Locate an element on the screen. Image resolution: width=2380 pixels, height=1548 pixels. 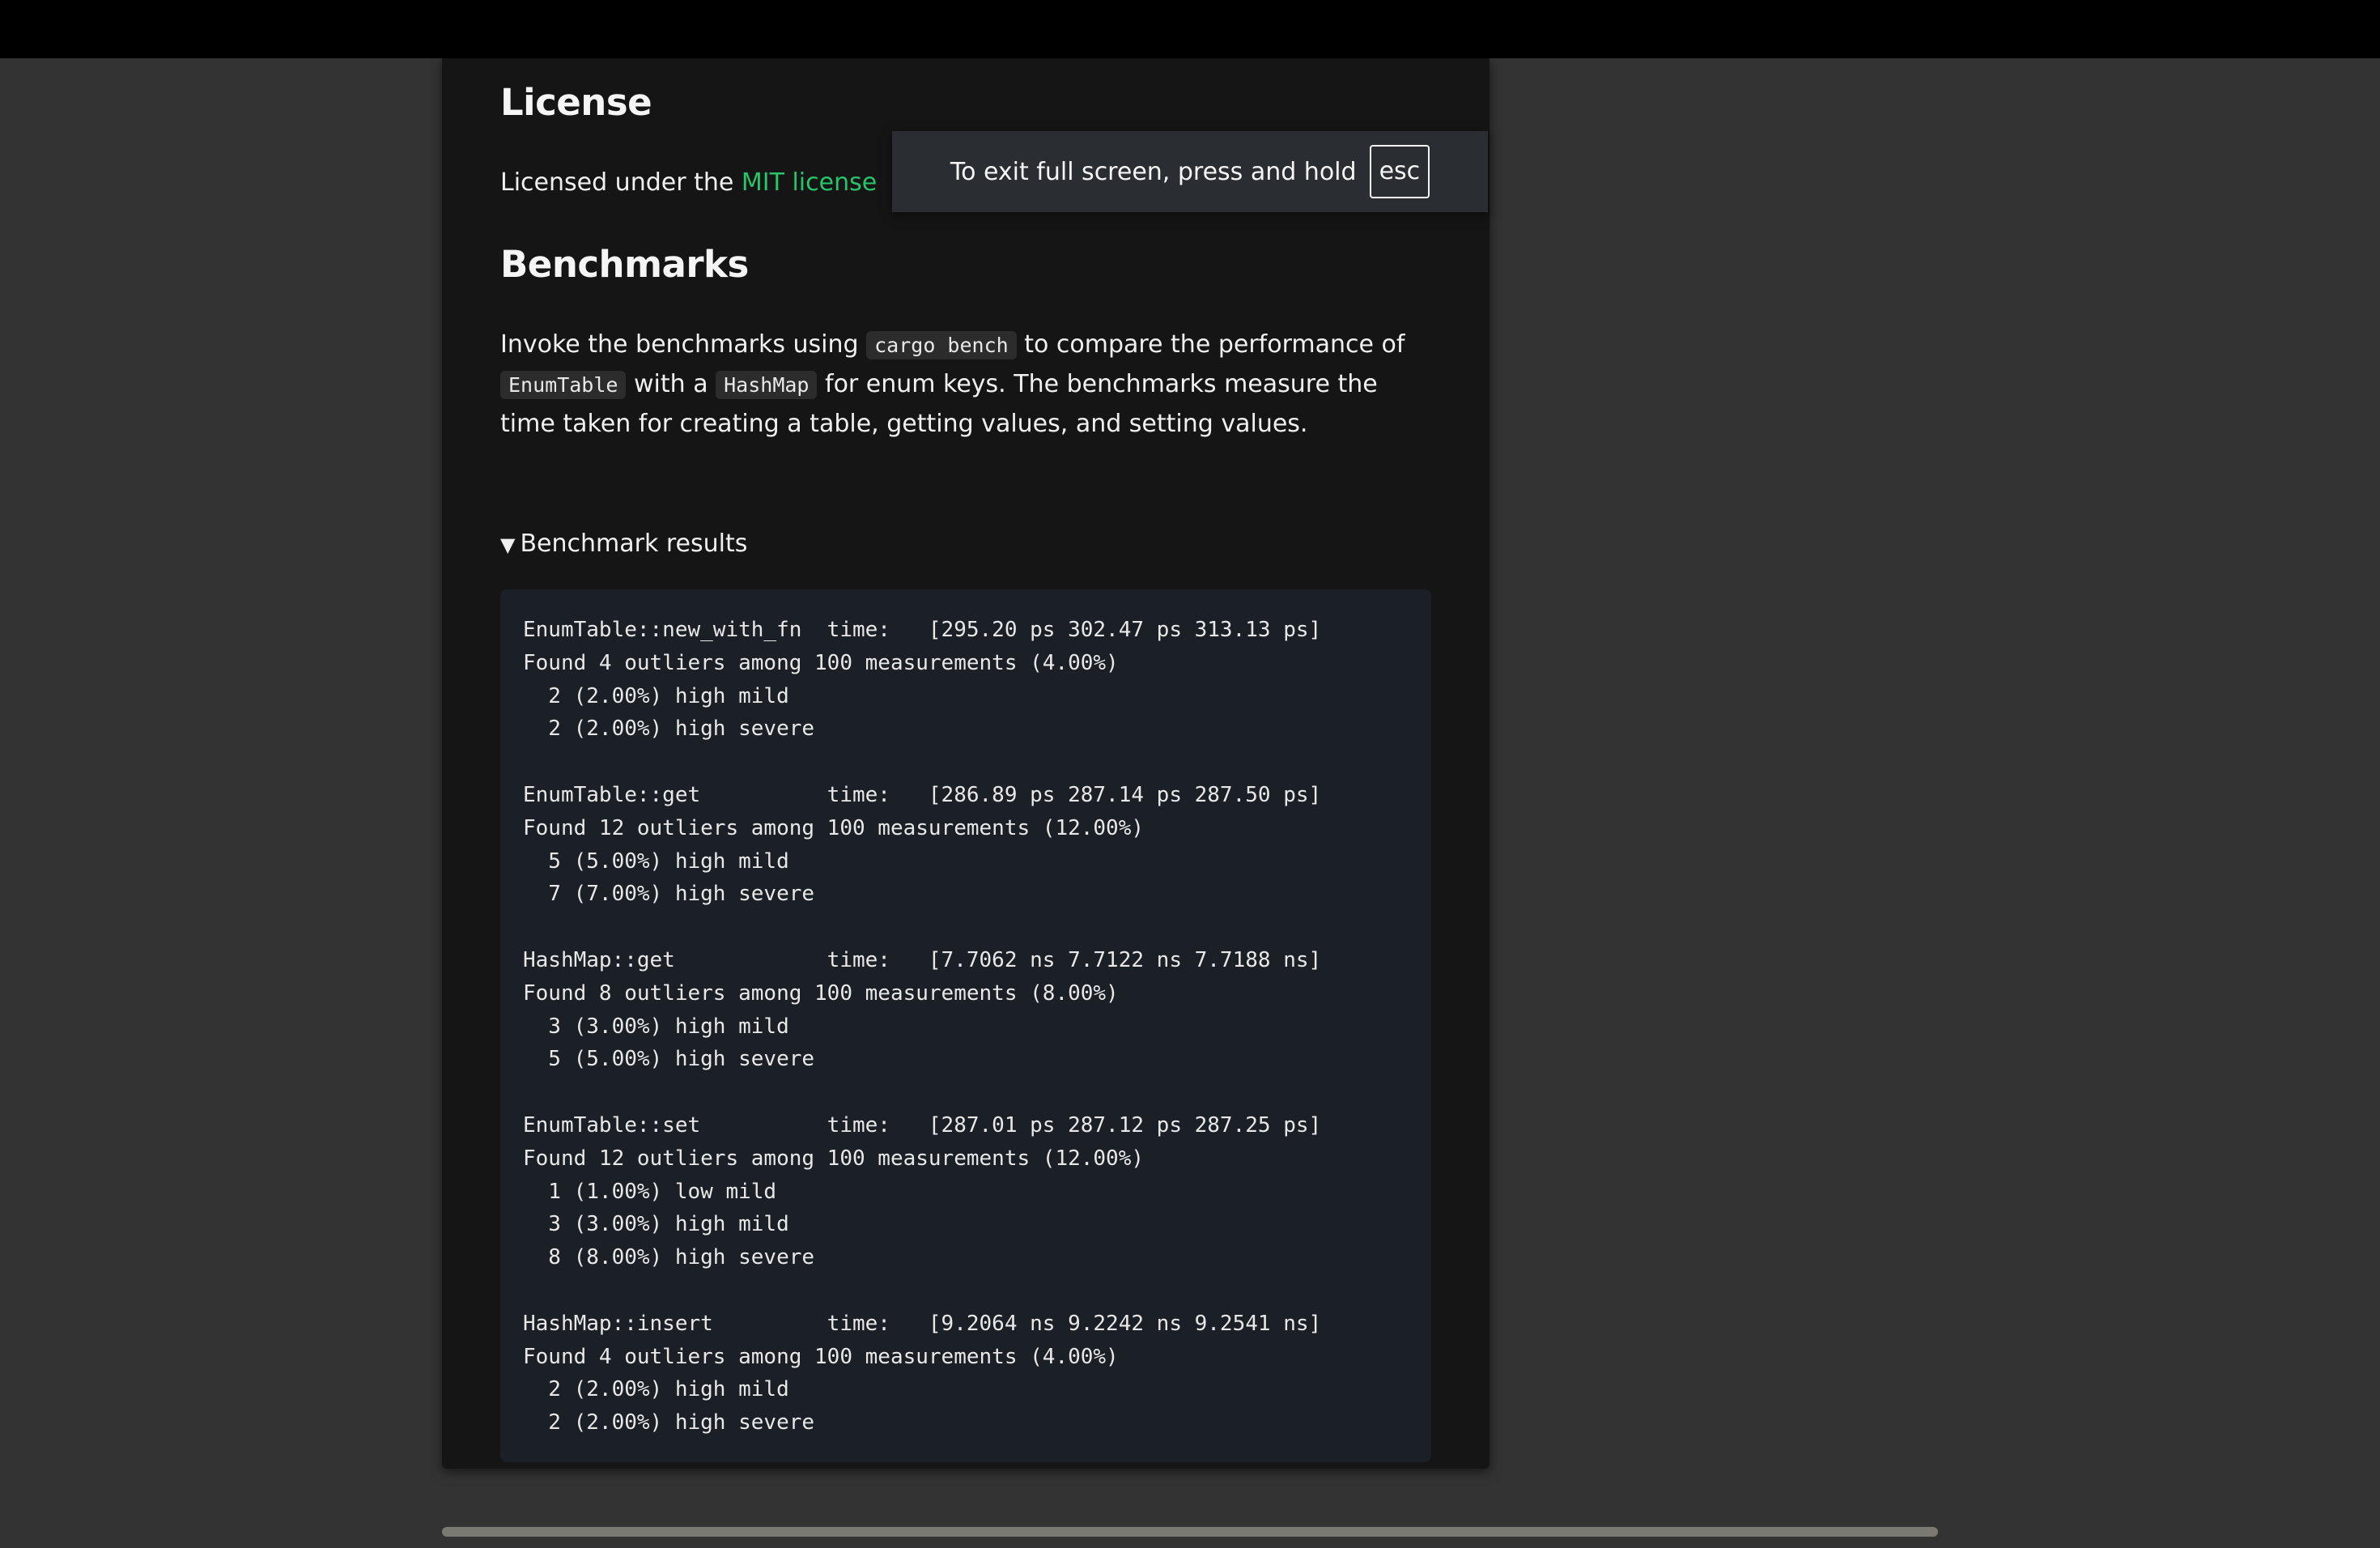
license-text-prefix: Licensed under the is located at coordinates (621, 183).